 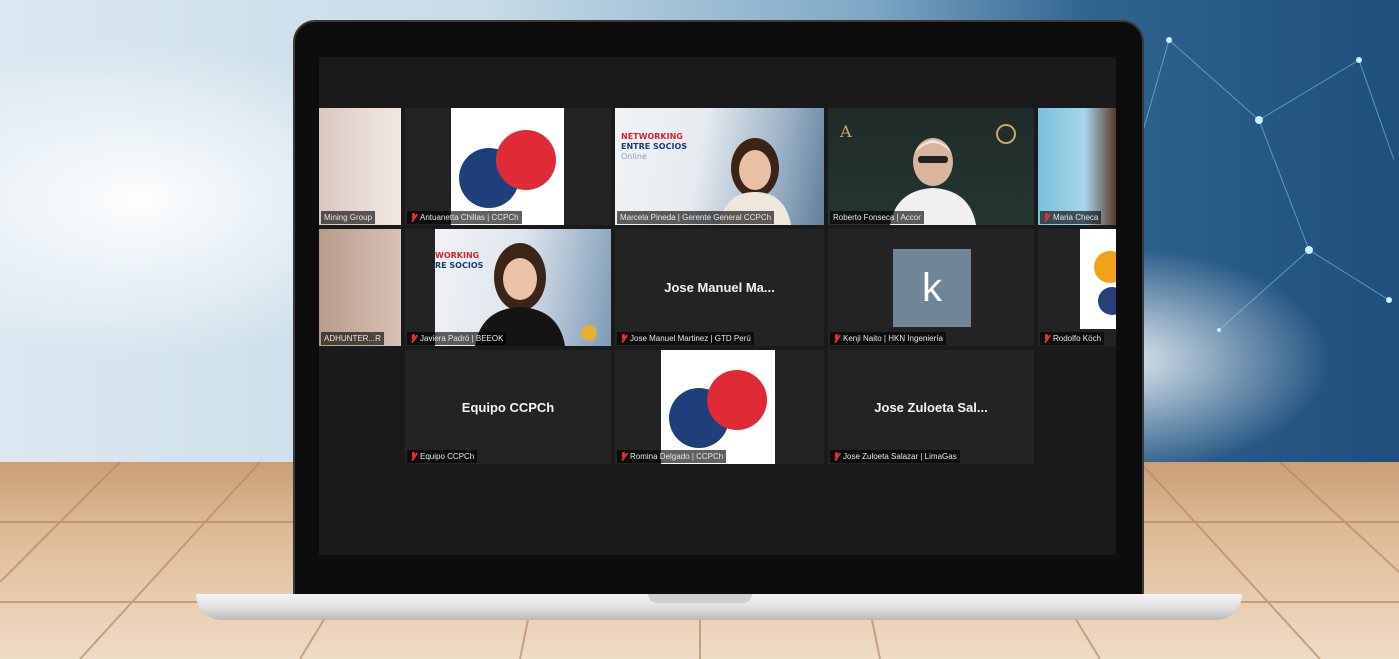 I want to click on participant-name-label: Roberto Fonseca | Accor, so click(x=877, y=217).